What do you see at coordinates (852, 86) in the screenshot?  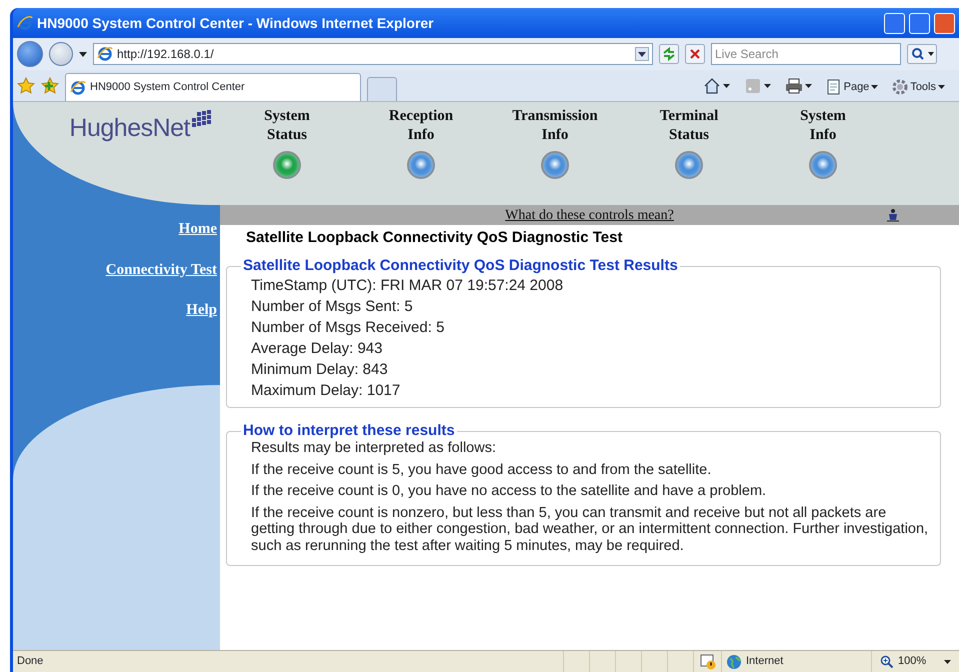 I see `page-menu: Page` at bounding box center [852, 86].